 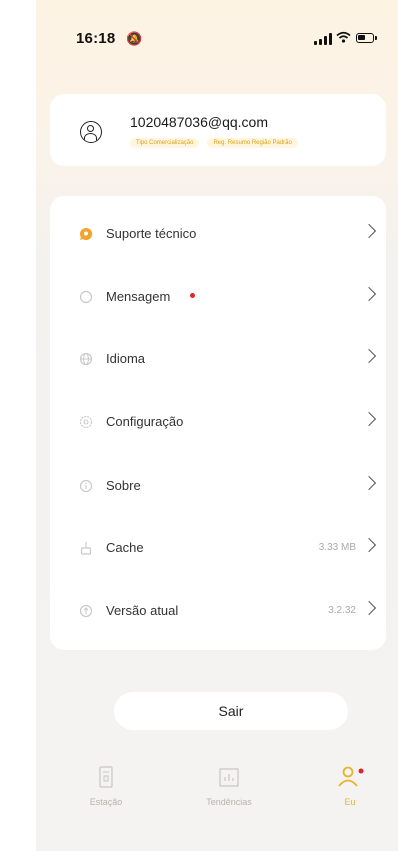 I want to click on info-icon, so click(x=86, y=486).